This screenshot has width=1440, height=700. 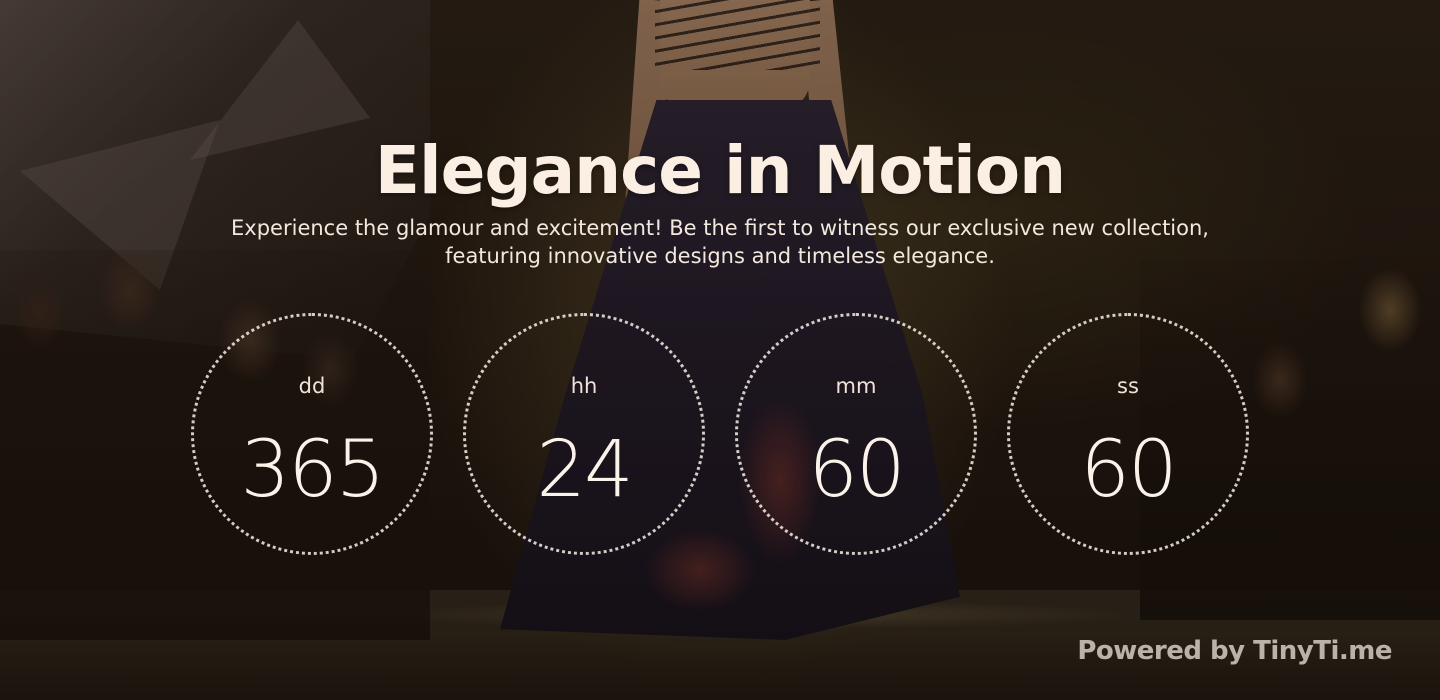 I want to click on countdown-seconds-label: ss, so click(x=1128, y=386).